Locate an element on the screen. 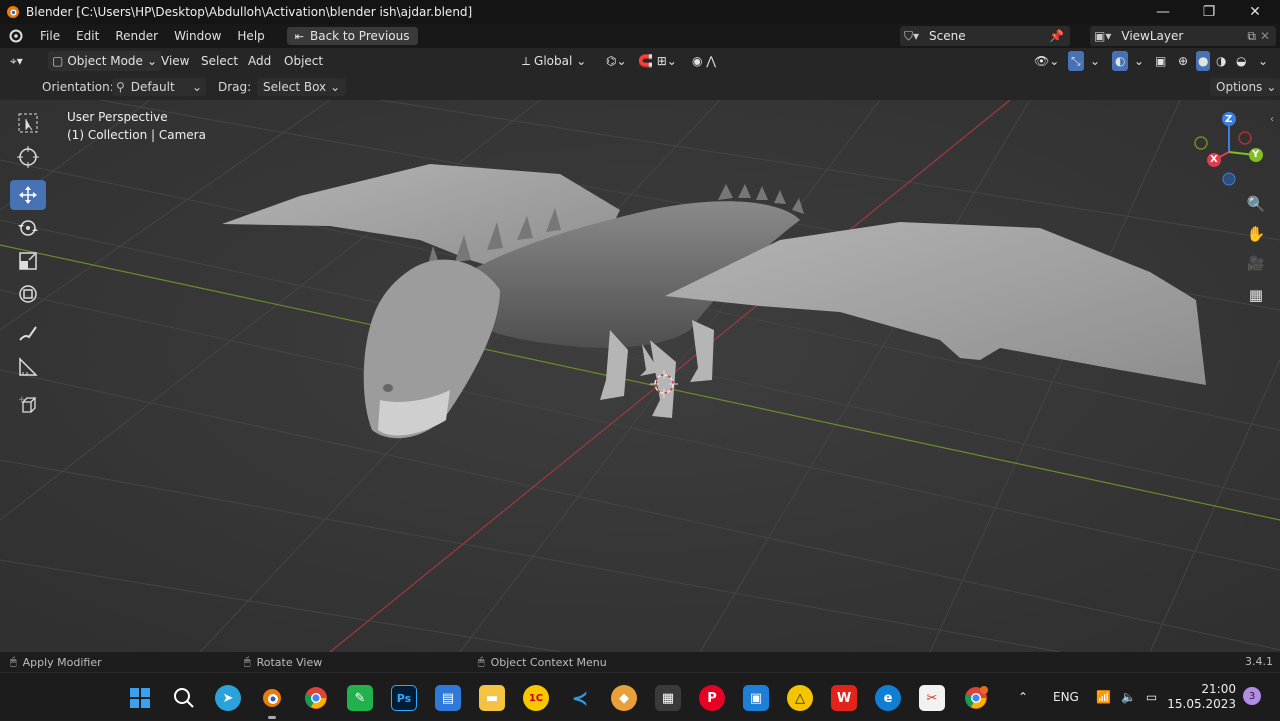 The width and height of the screenshot is (1280, 721). header-menu-select: Select is located at coordinates (219, 61).